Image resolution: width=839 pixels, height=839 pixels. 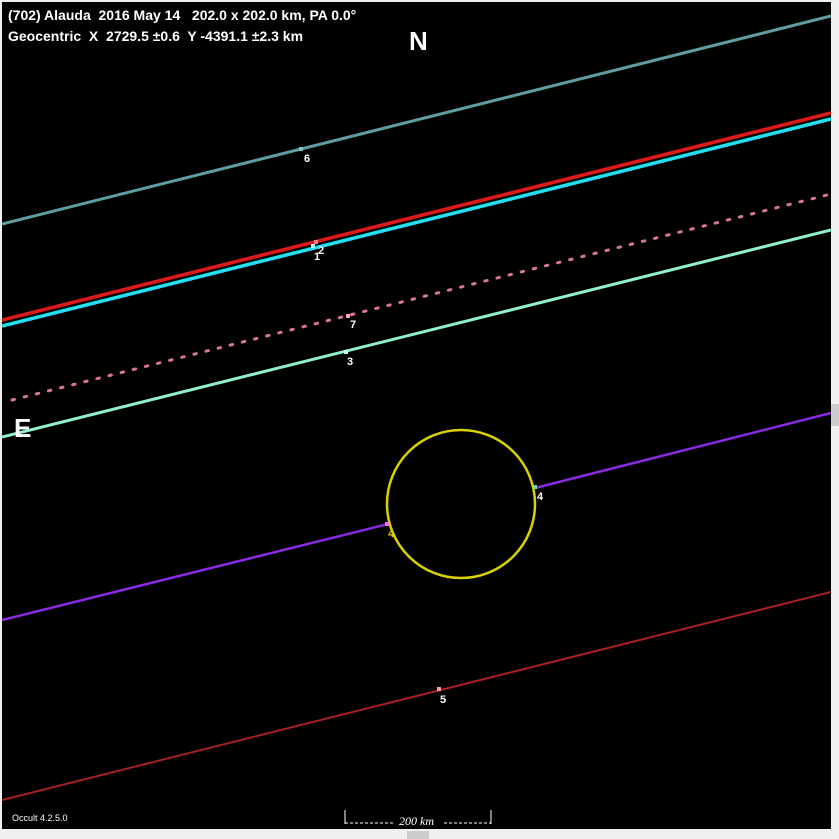 What do you see at coordinates (23, 428) in the screenshot?
I see `east-indicator: E` at bounding box center [23, 428].